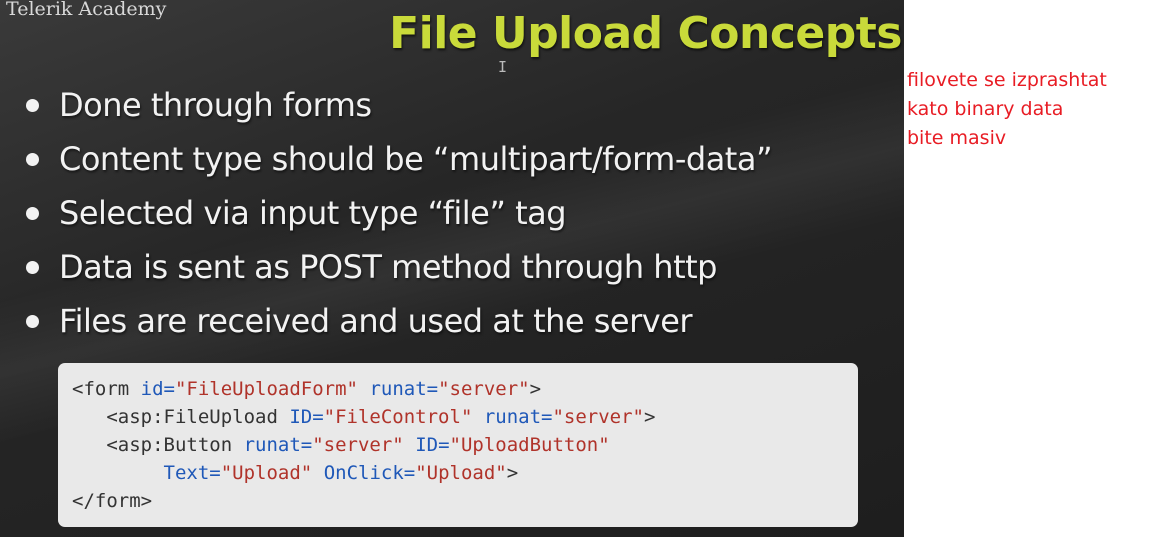 The height and width of the screenshot is (537, 1173). Describe the element at coordinates (215, 105) in the screenshot. I see `bullet-text: Done through forms` at that location.